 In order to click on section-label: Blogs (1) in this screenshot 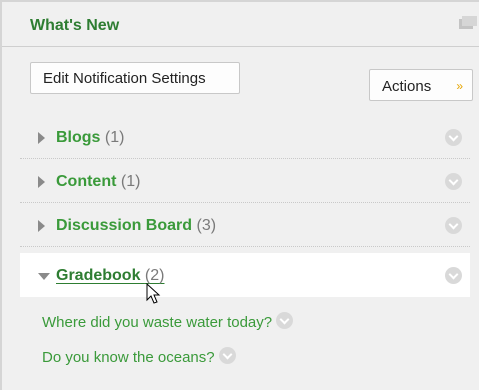, I will do `click(90, 137)`.